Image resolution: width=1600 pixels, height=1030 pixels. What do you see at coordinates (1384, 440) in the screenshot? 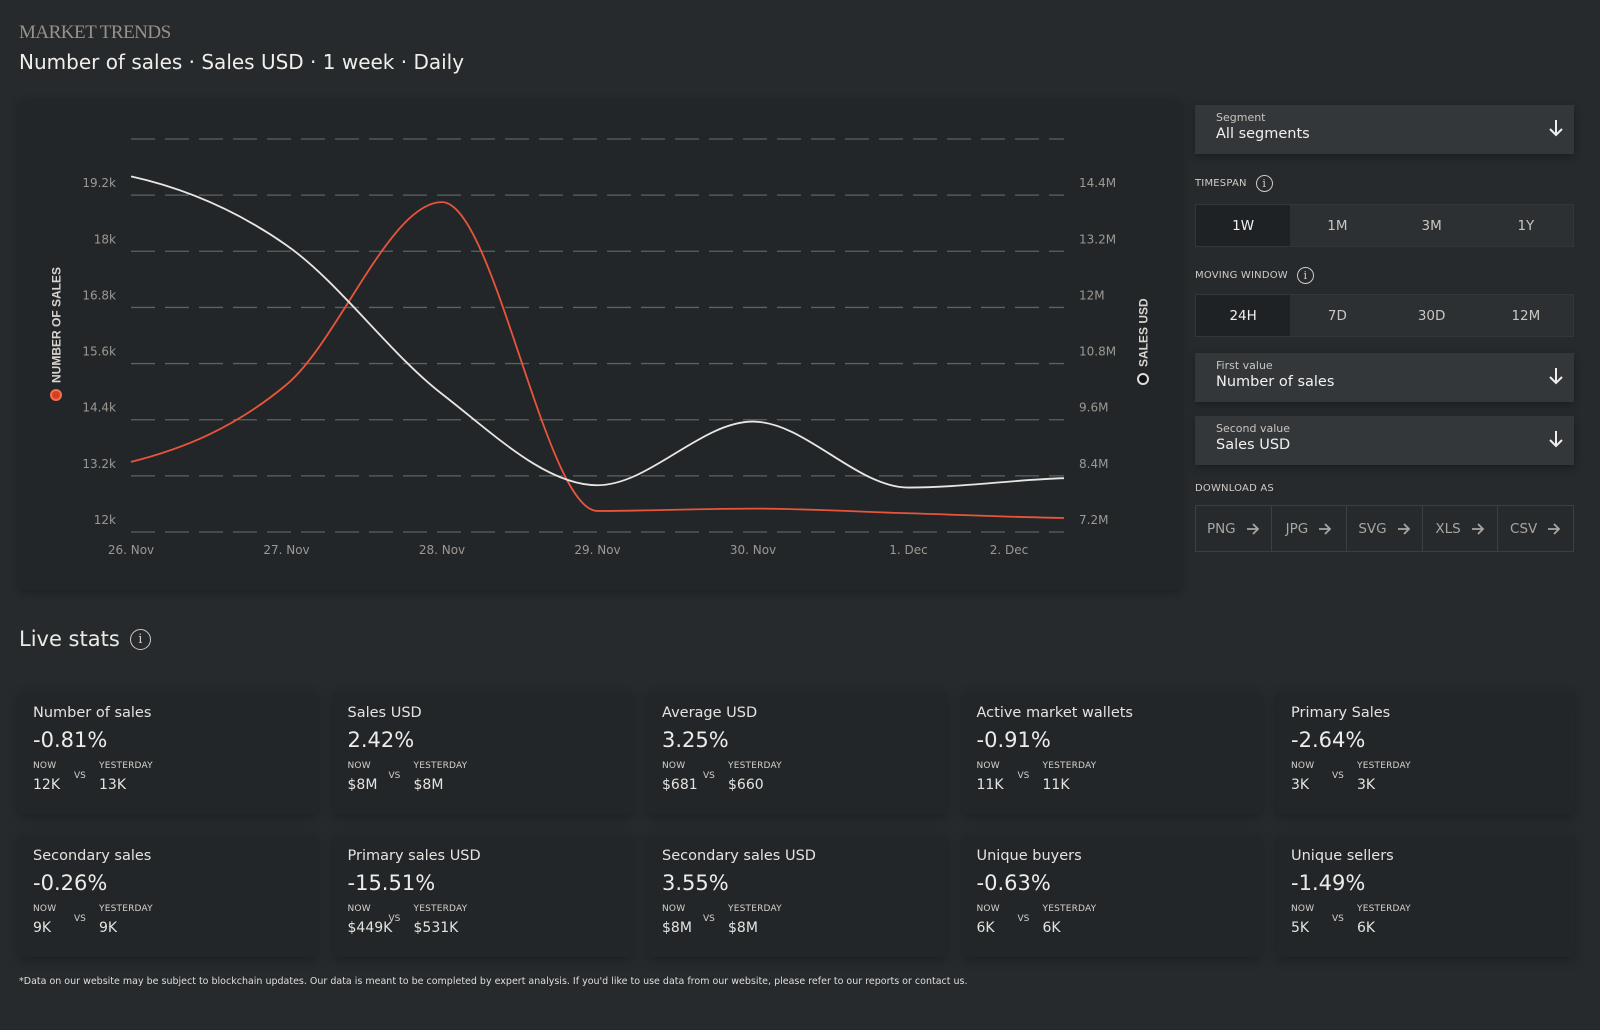
I see `second-value-select: Second value Sales USD` at bounding box center [1384, 440].